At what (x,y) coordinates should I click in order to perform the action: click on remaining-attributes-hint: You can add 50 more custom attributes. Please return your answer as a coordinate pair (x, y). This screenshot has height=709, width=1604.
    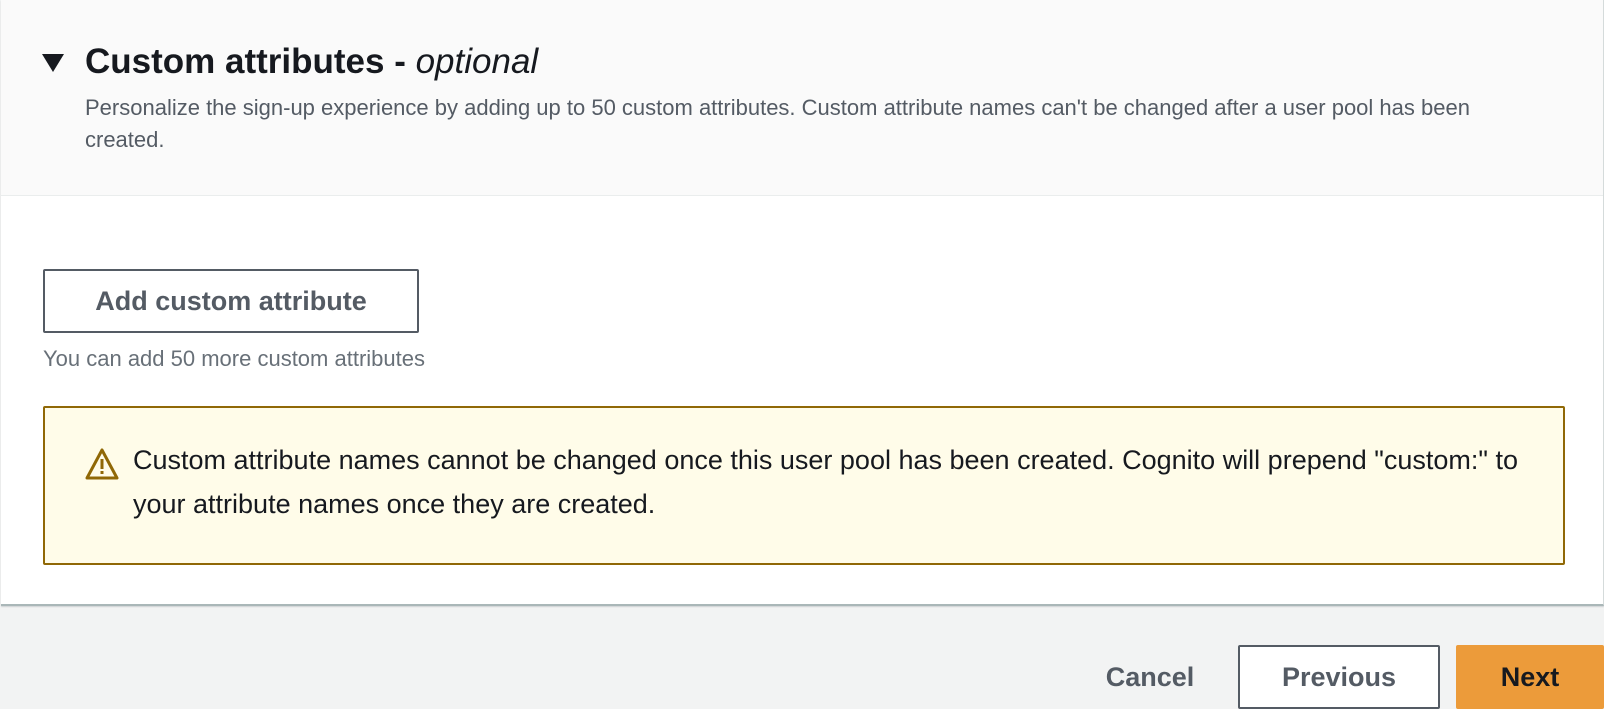
    Looking at the image, I should click on (234, 358).